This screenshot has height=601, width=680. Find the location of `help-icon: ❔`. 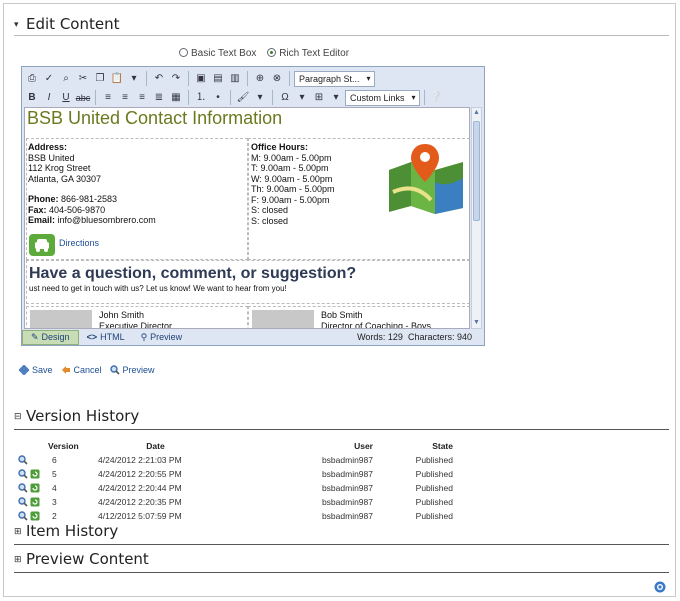

help-icon: ❔ is located at coordinates (437, 98).